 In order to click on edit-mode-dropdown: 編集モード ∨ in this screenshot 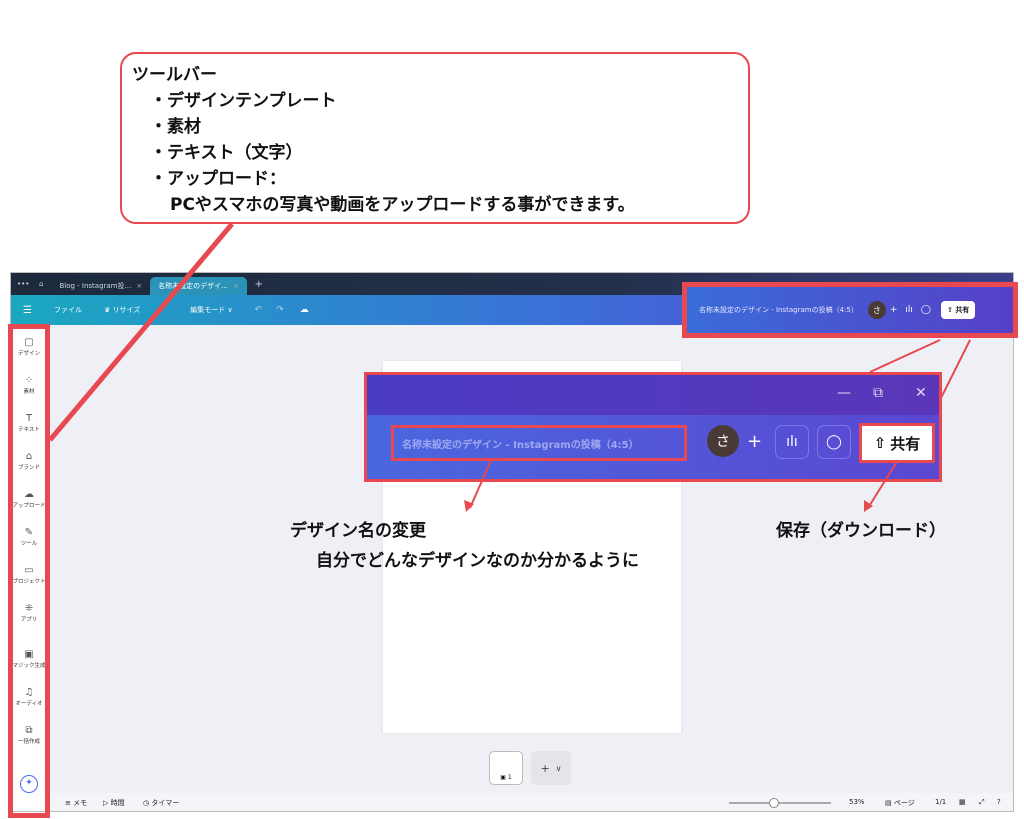, I will do `click(211, 310)`.